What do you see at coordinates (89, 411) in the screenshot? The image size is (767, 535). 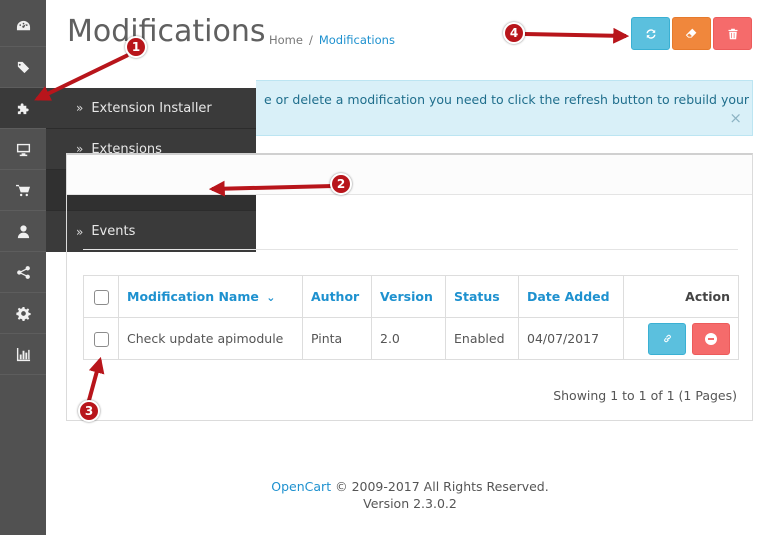 I see `annotation-badge-3: 3` at bounding box center [89, 411].